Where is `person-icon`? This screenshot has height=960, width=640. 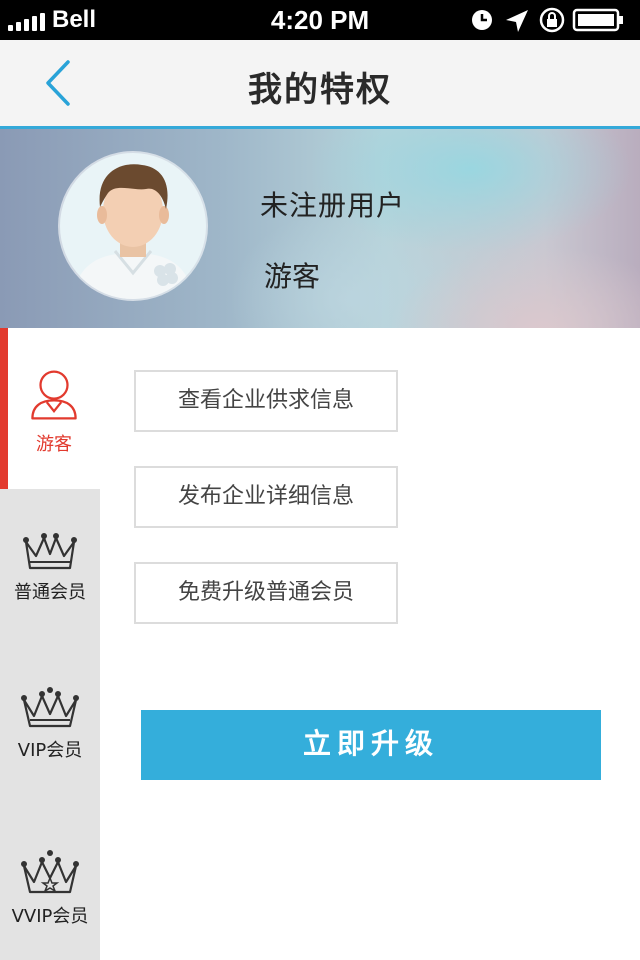
person-icon is located at coordinates (54, 395).